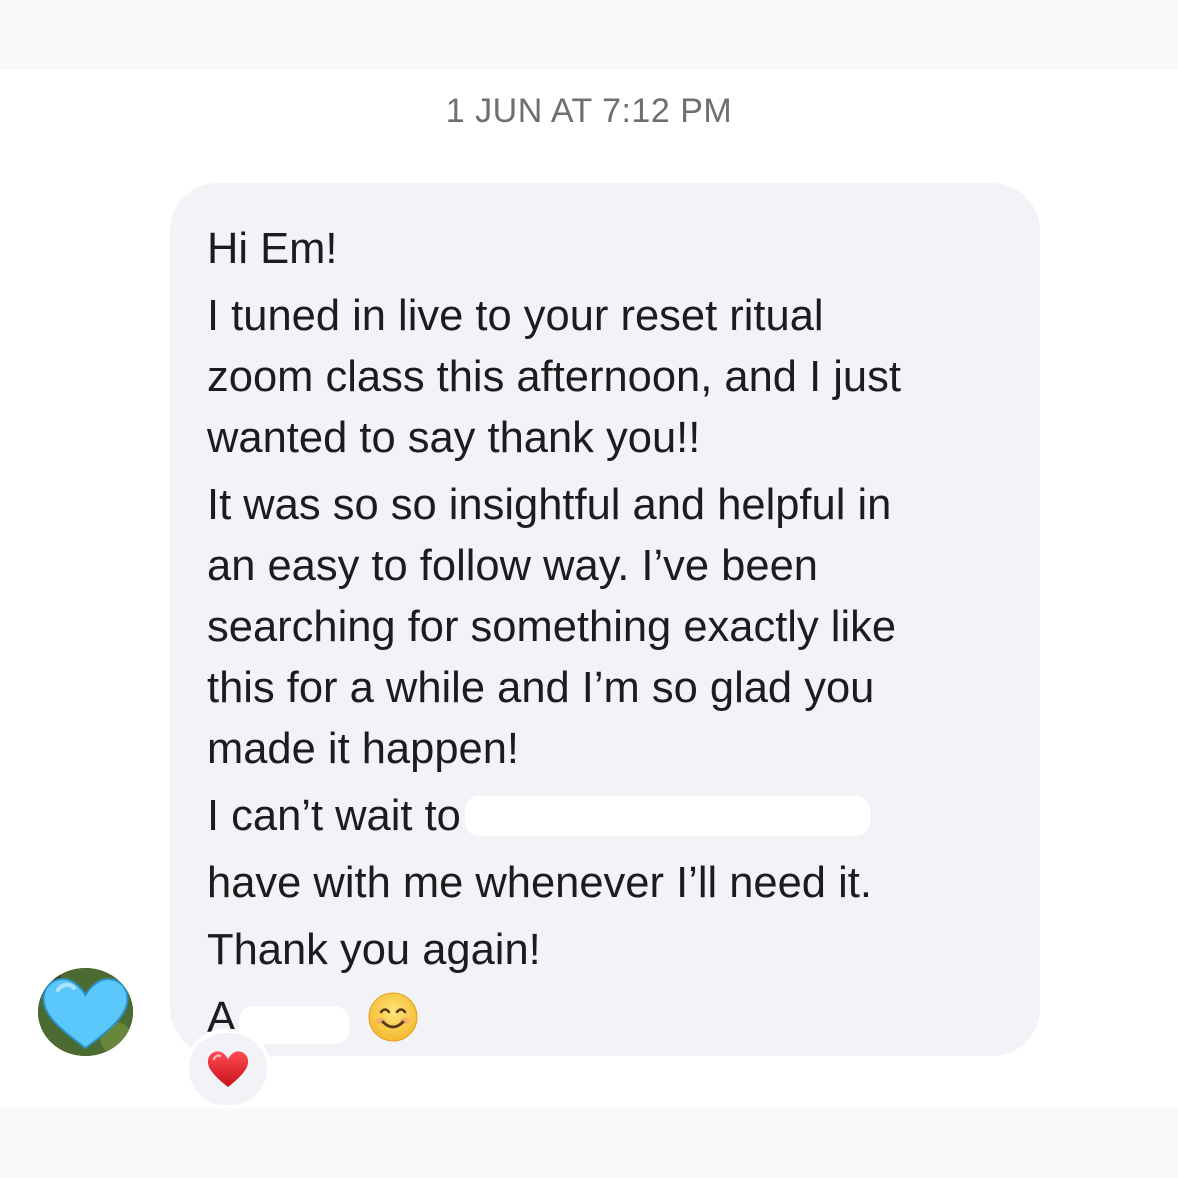  I want to click on light-blue-heart-icon, so click(85, 1012).